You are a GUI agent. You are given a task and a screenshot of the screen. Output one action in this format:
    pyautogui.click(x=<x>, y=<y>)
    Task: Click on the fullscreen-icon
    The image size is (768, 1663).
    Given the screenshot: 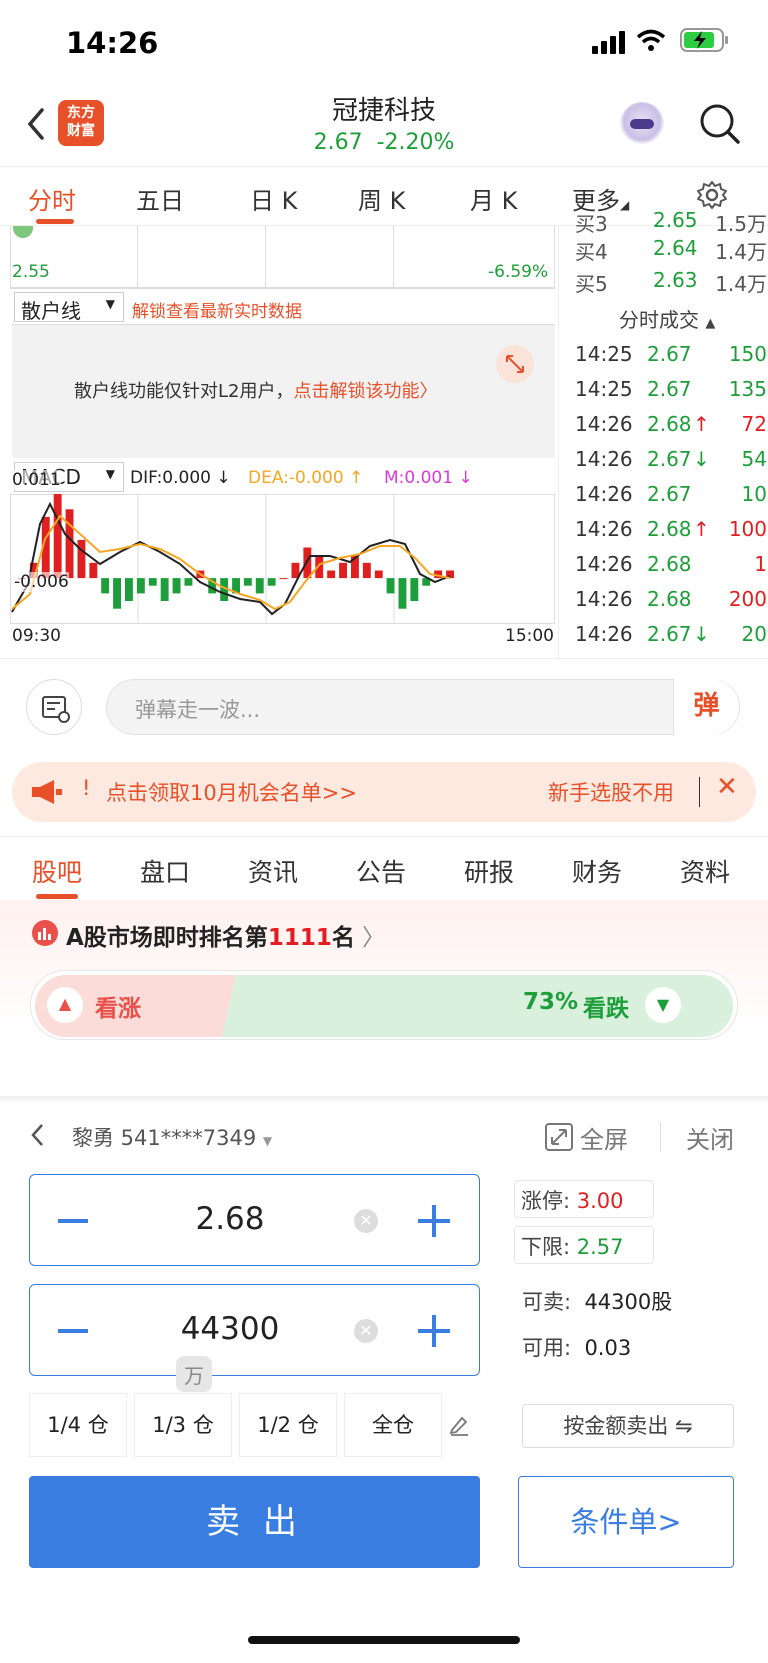 What is the action you would take?
    pyautogui.click(x=559, y=1137)
    